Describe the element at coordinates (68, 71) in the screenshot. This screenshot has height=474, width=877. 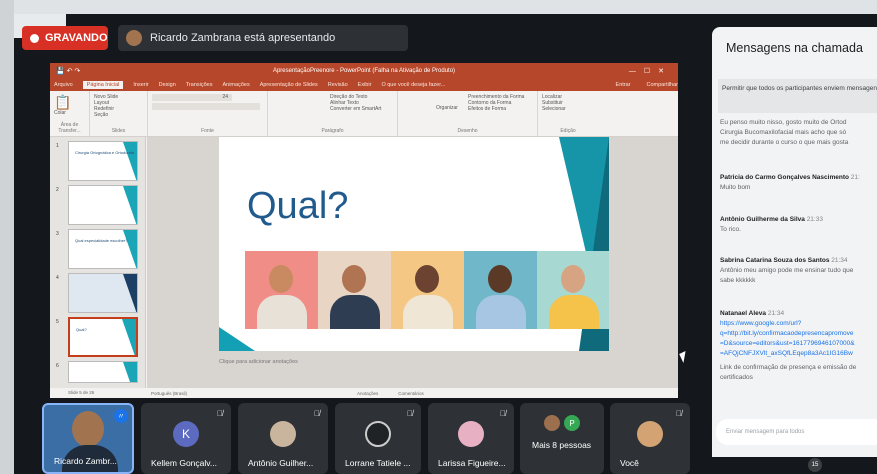
I see `quick-access-icons: 💾 ↶ ↷` at that location.